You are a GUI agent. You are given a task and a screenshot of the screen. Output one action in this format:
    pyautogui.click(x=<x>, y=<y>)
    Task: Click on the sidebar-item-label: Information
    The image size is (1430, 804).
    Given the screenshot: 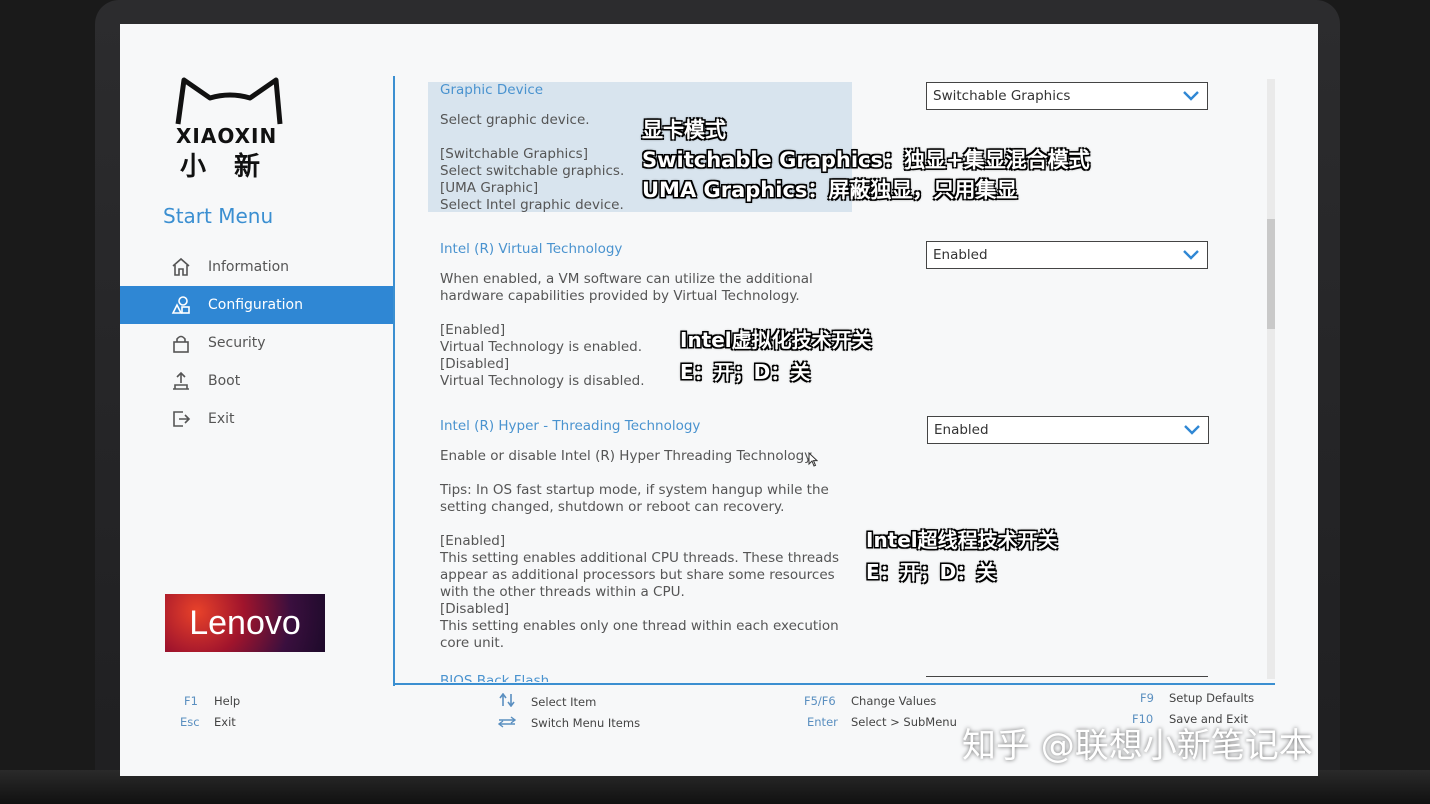 What is the action you would take?
    pyautogui.click(x=249, y=267)
    